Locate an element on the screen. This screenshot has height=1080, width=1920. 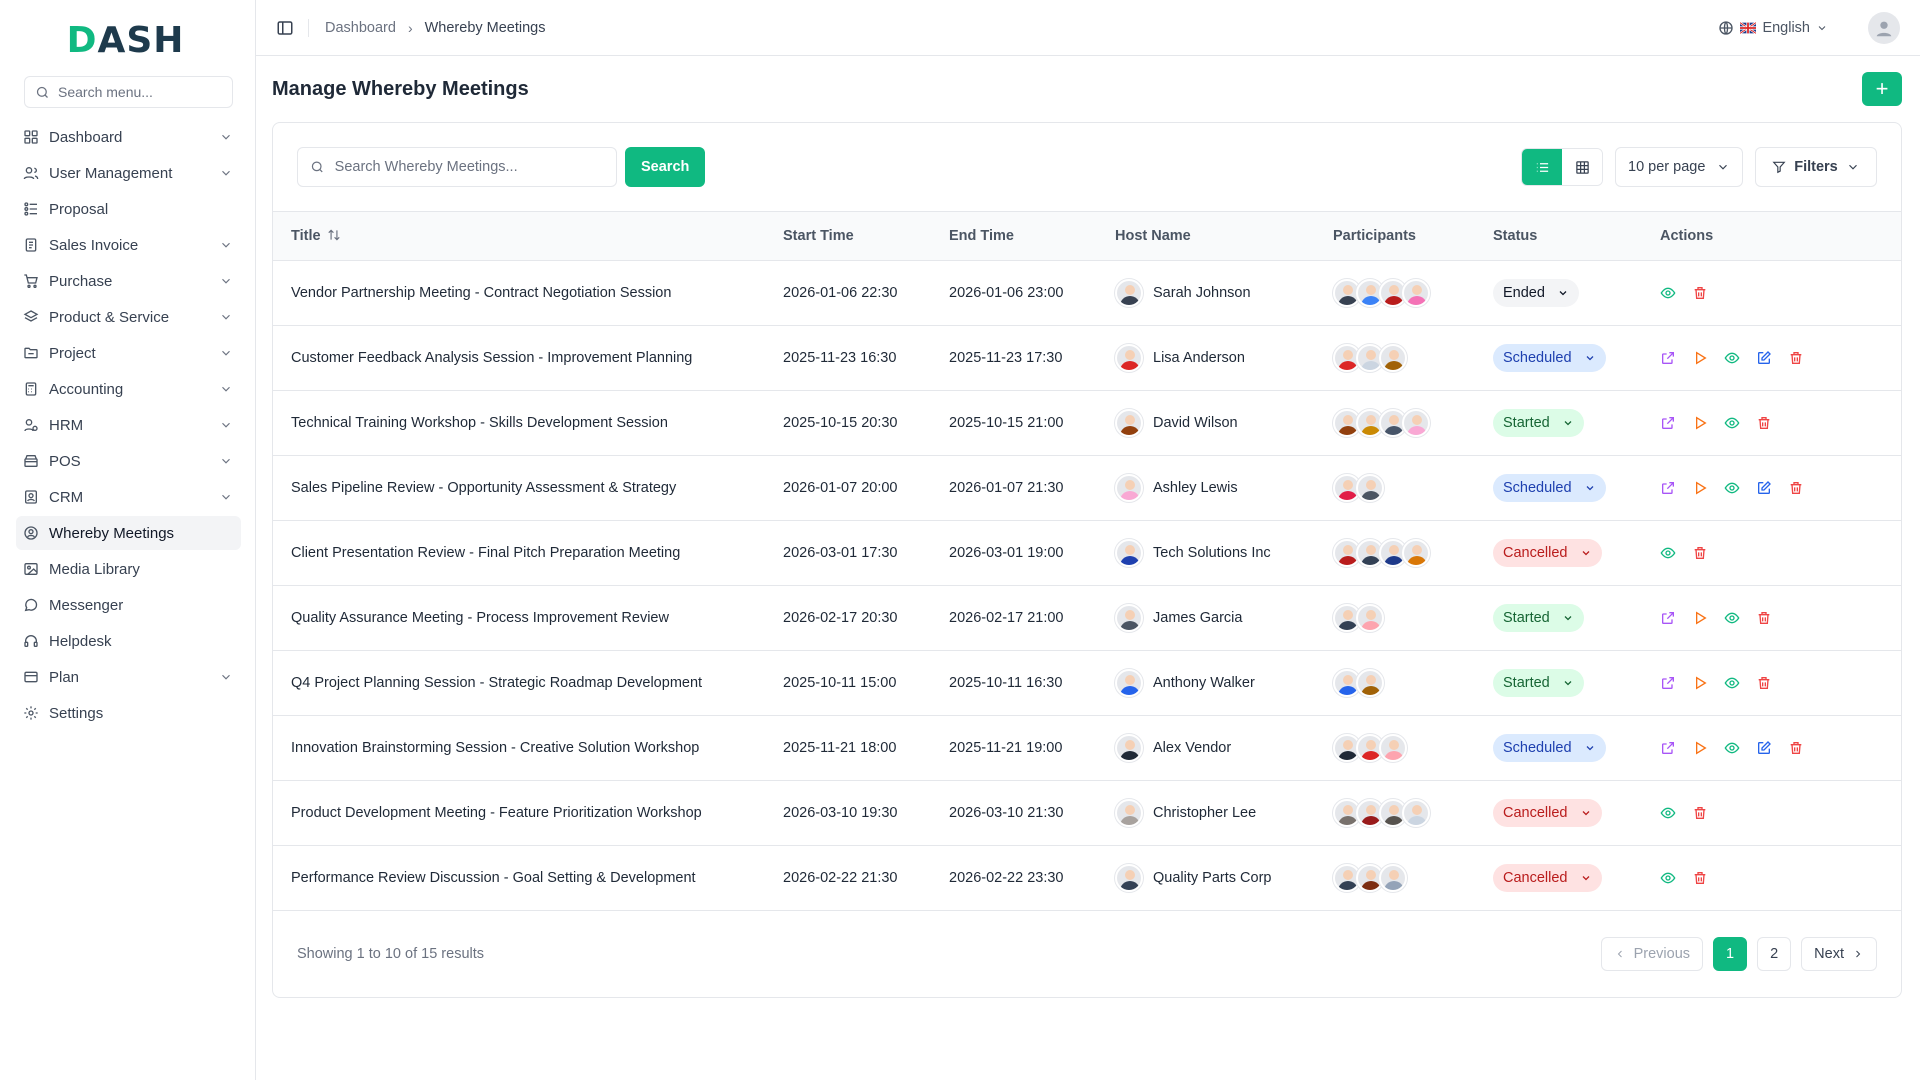
status-dropdown: Ended is located at coordinates (1536, 292).